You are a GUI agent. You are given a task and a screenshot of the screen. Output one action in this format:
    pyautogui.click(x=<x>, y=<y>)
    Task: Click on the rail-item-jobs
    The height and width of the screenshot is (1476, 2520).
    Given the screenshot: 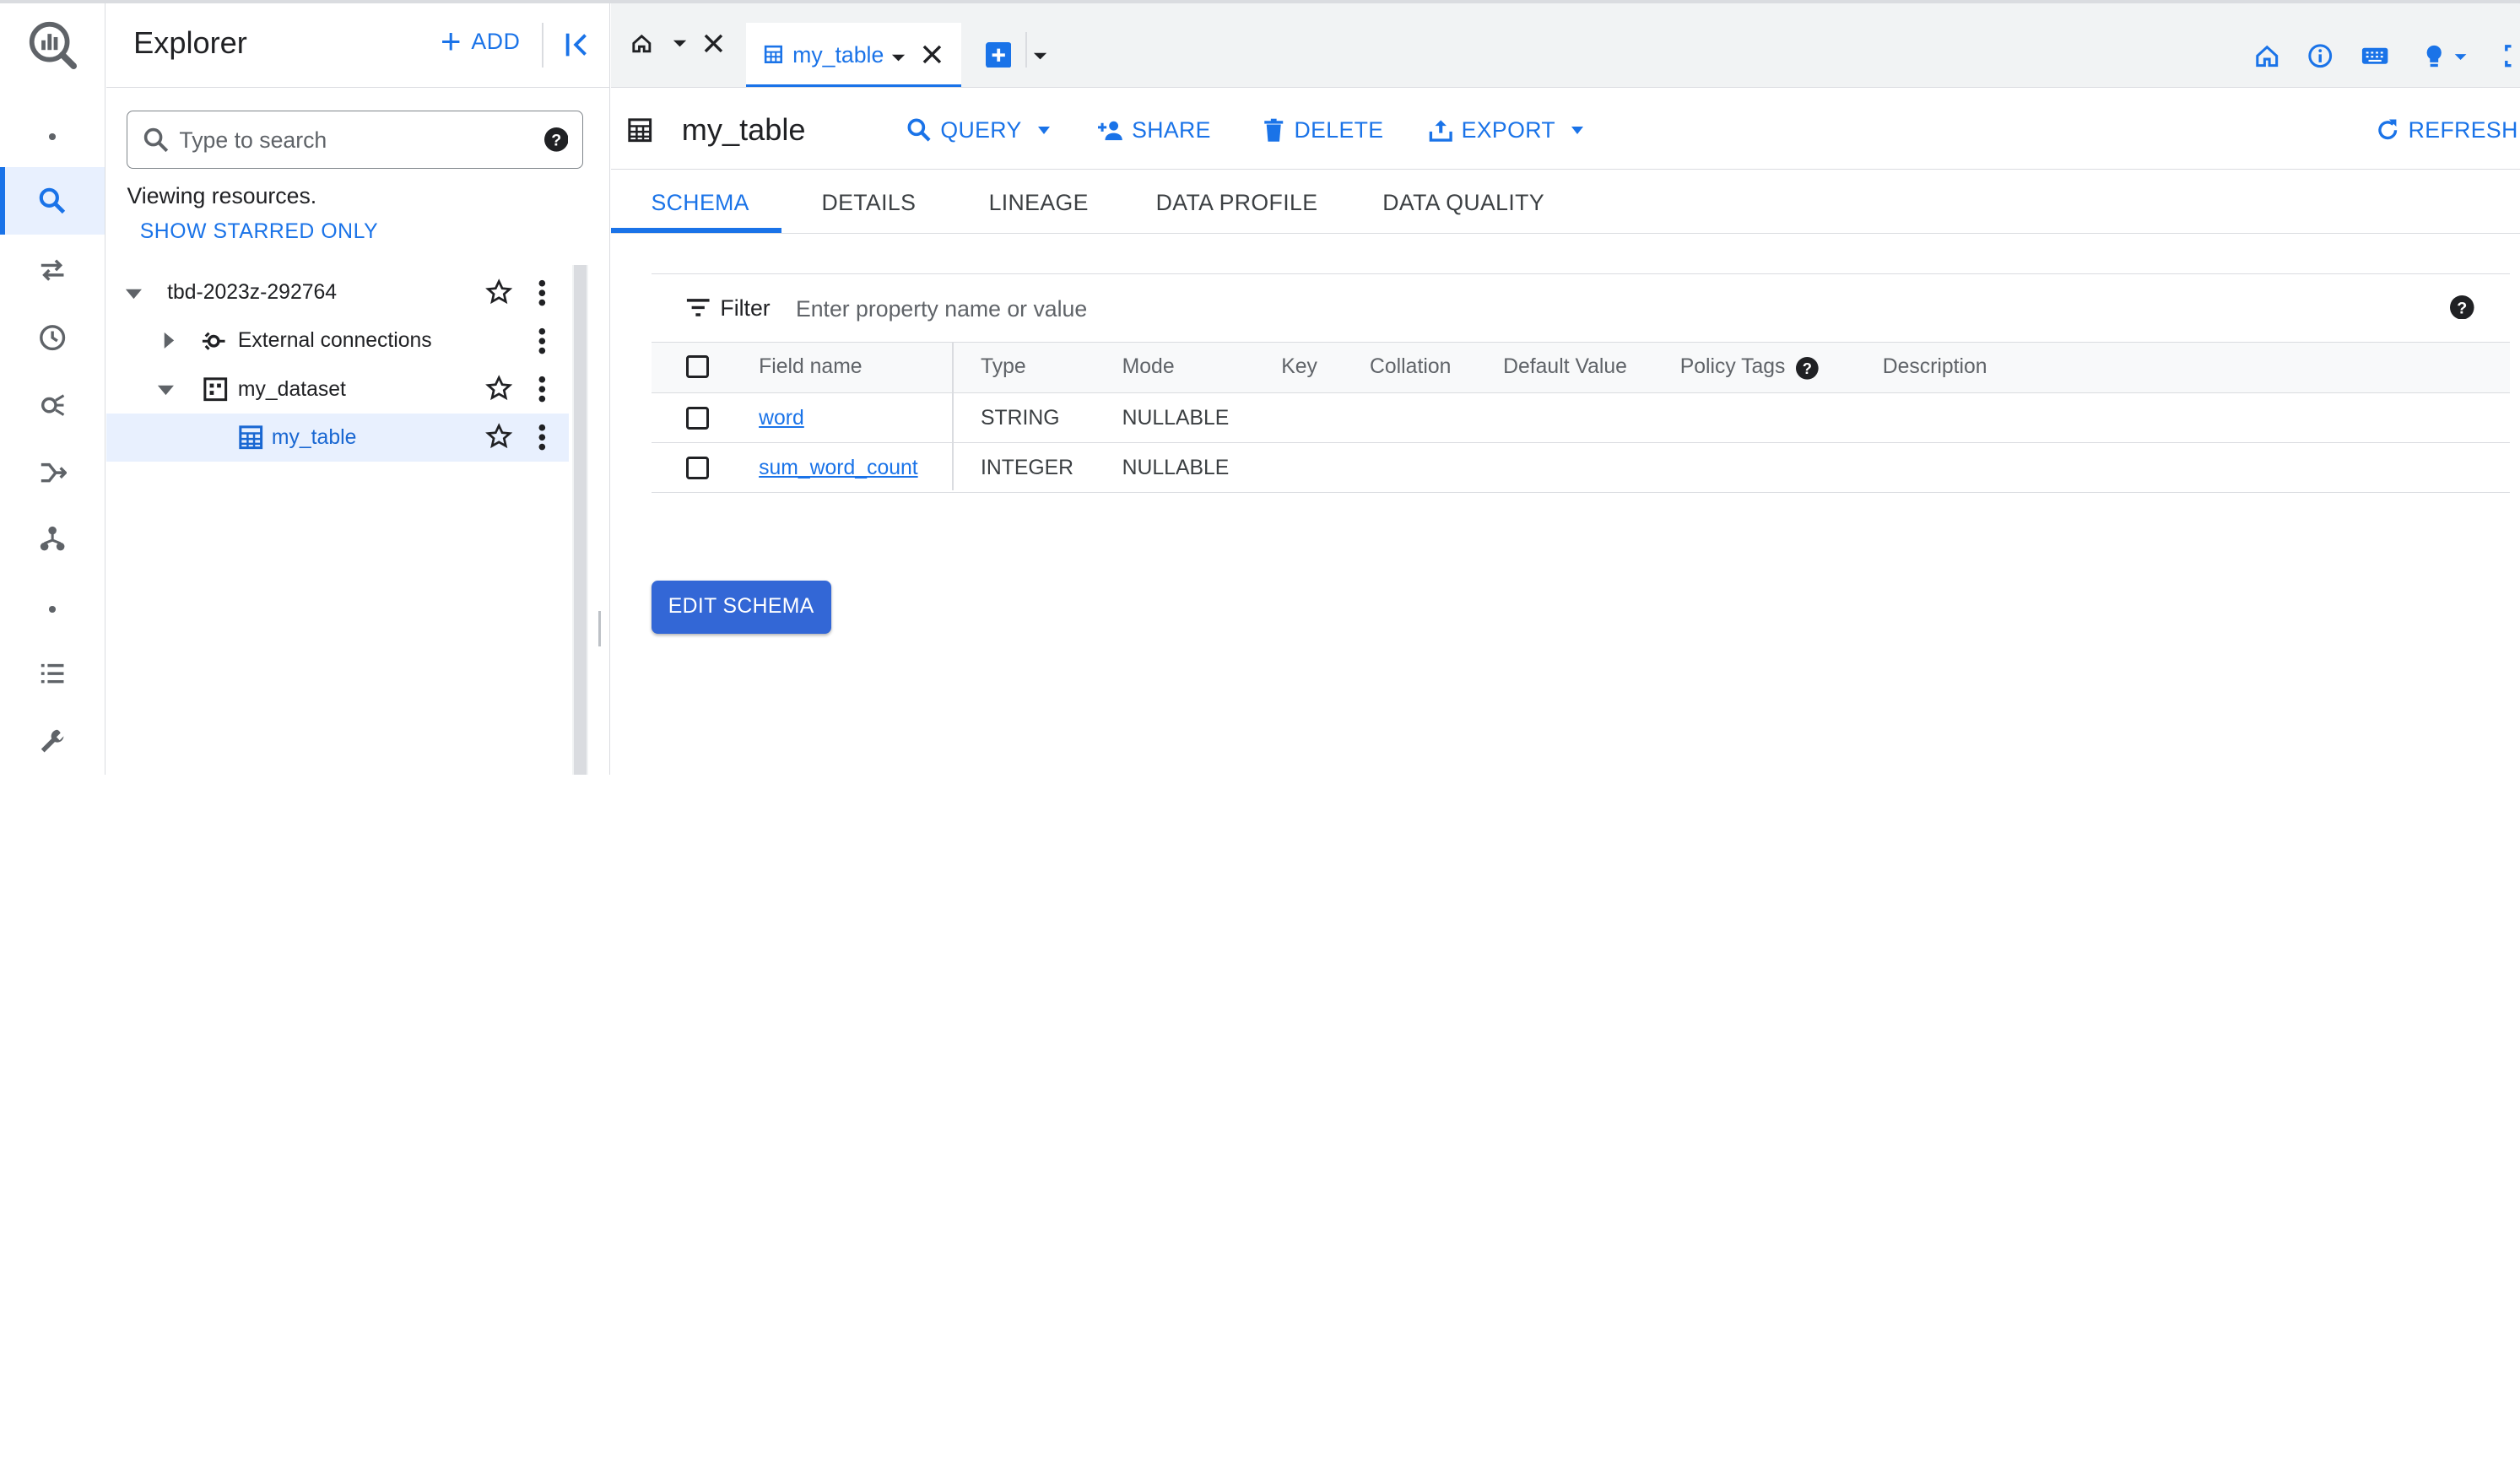 What is the action you would take?
    pyautogui.click(x=53, y=674)
    